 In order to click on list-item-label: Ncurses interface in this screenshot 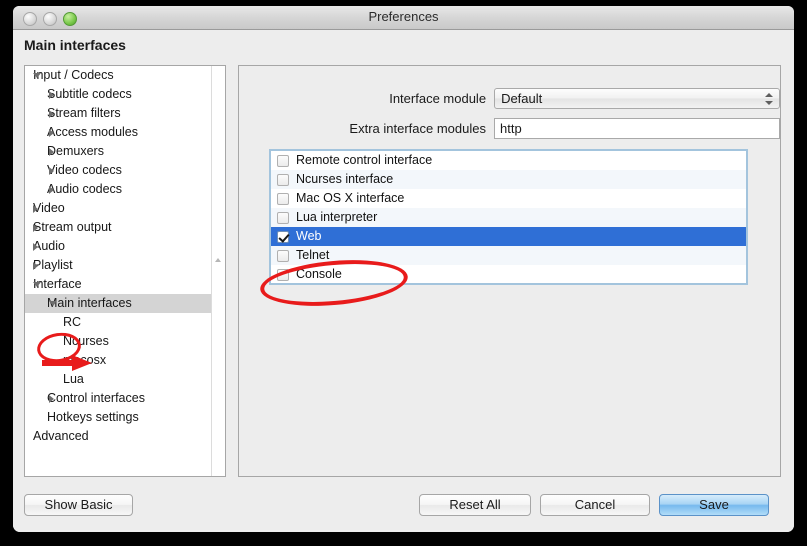, I will do `click(345, 179)`.